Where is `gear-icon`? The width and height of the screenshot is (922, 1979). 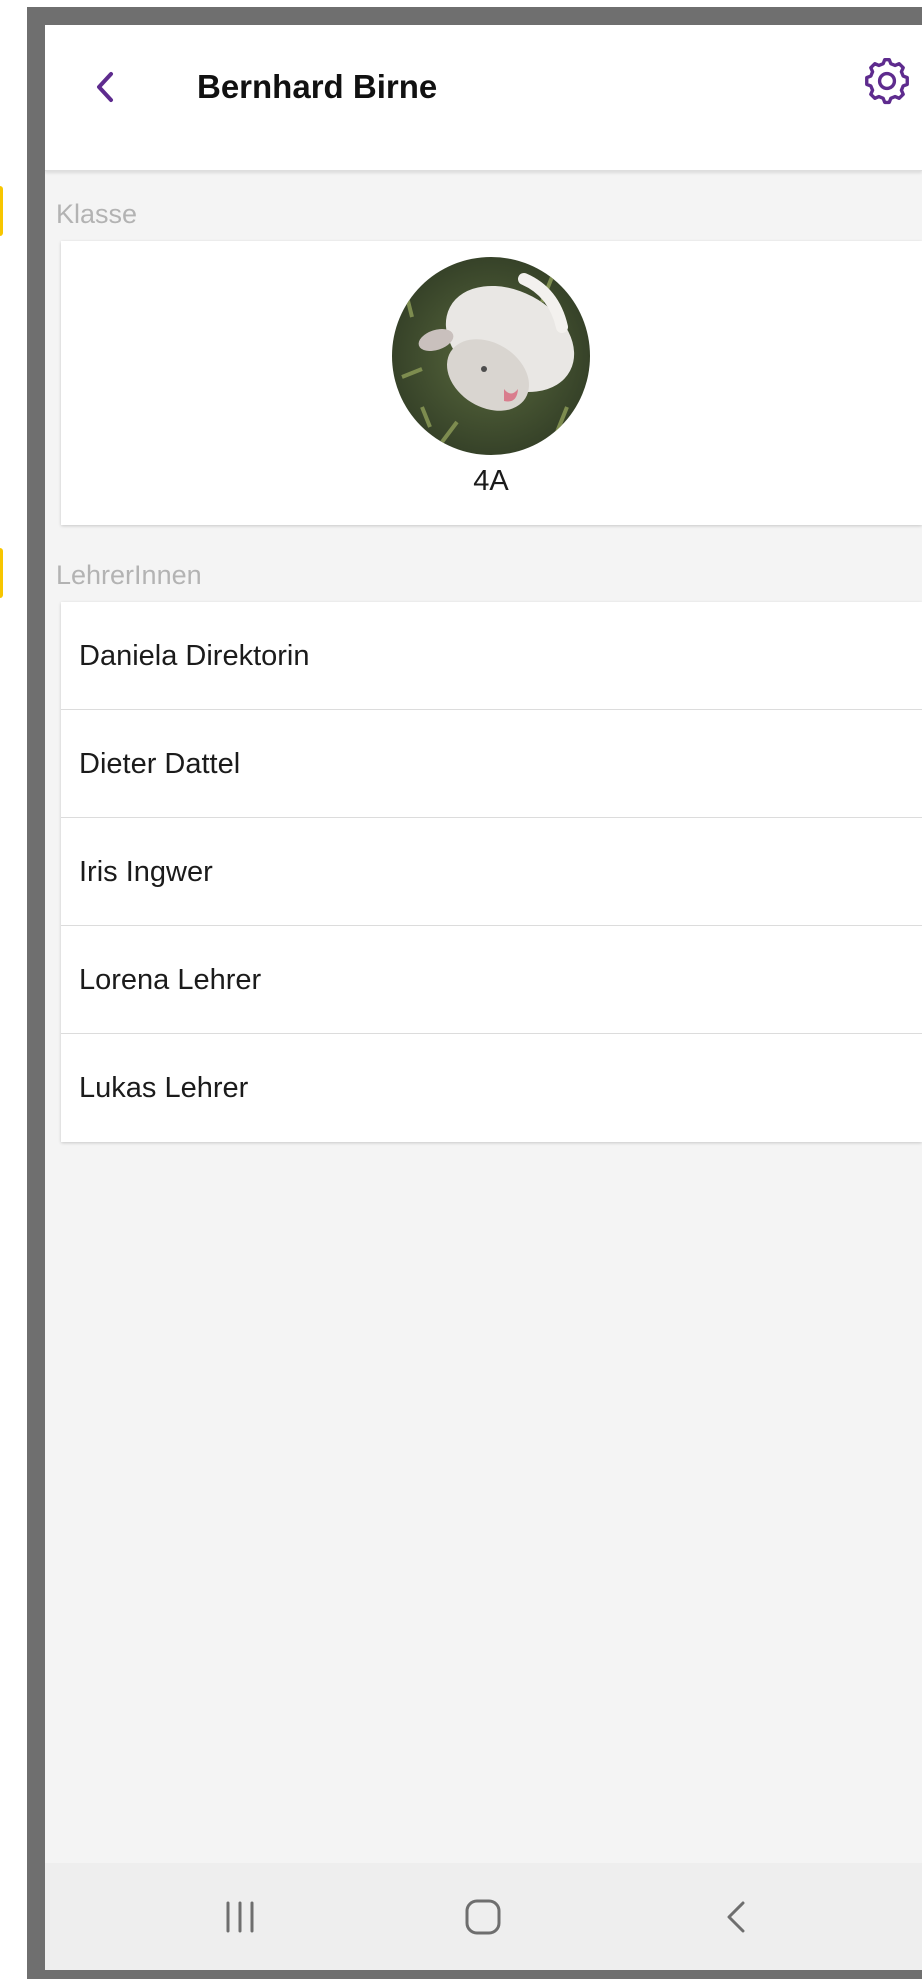 gear-icon is located at coordinates (887, 81).